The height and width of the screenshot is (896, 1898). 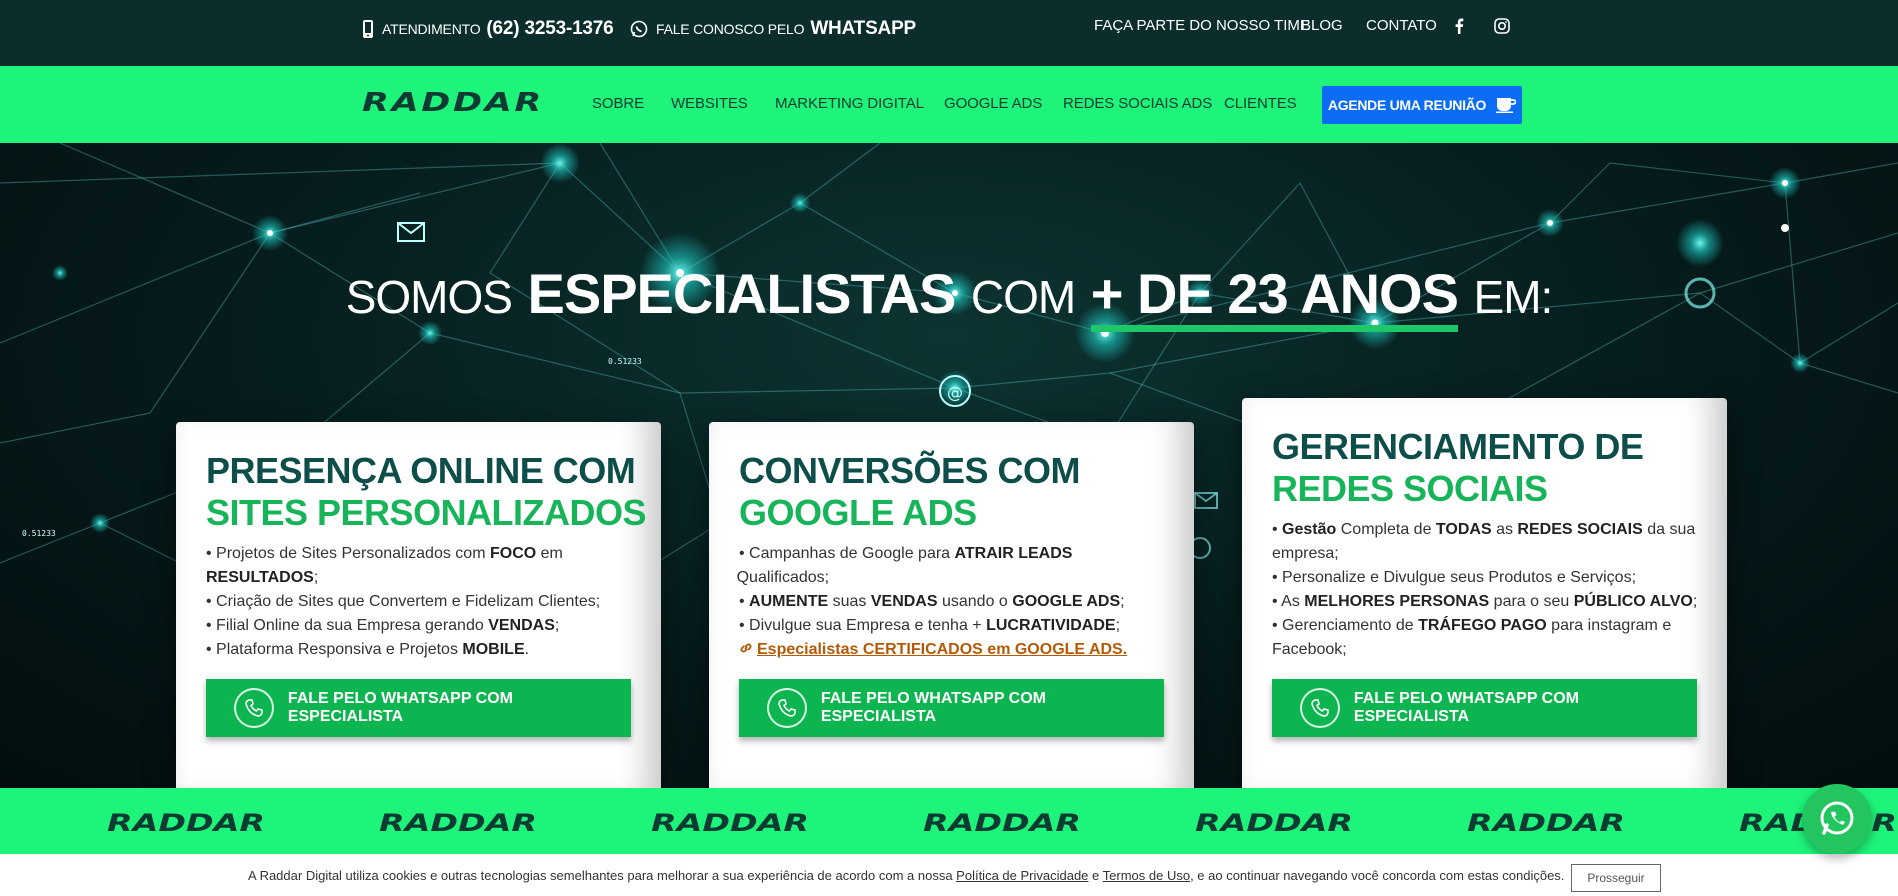 What do you see at coordinates (1458, 446) in the screenshot?
I see `card-redes-title-line1: GERENCIAMENTO DE` at bounding box center [1458, 446].